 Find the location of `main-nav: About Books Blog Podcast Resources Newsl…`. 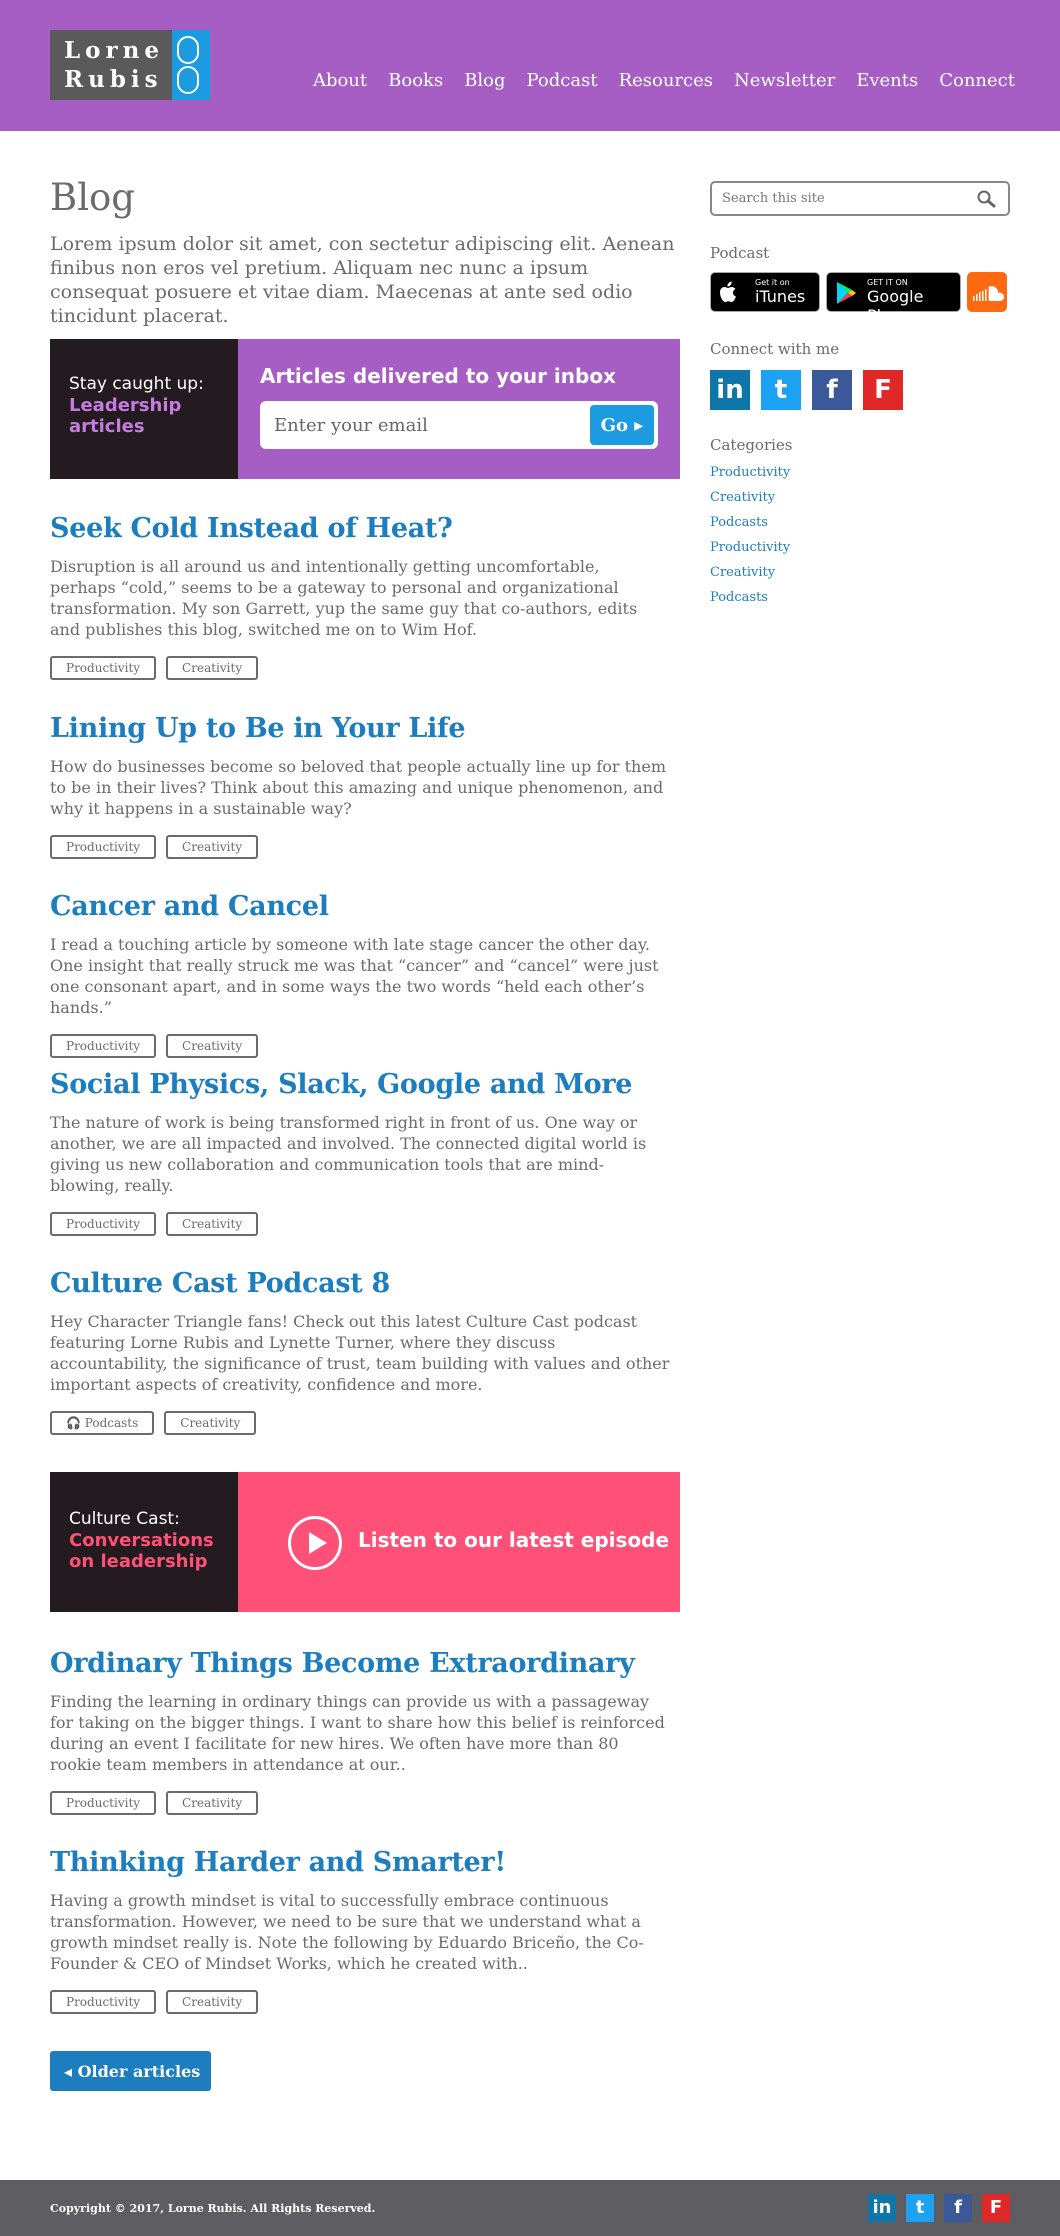

main-nav: About Books Blog Podcast Resources Newsl… is located at coordinates (653, 80).